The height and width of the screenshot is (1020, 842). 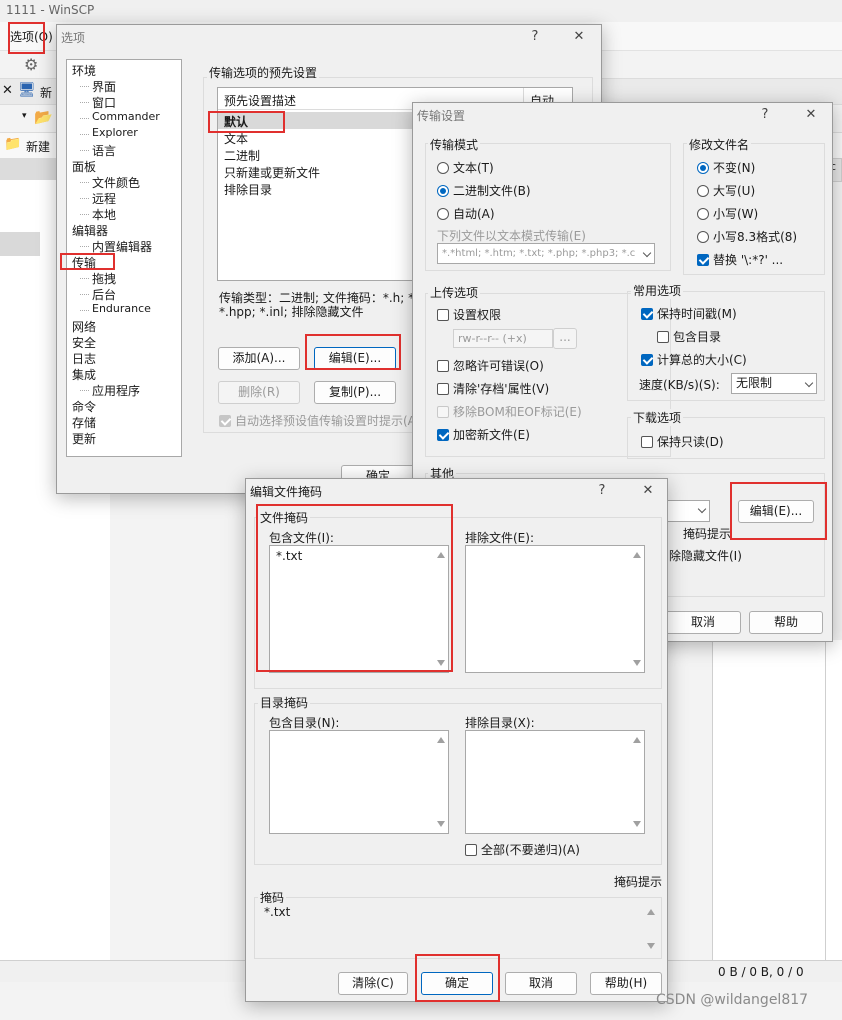 I want to click on tree-item: 日志, so click(x=84, y=358).